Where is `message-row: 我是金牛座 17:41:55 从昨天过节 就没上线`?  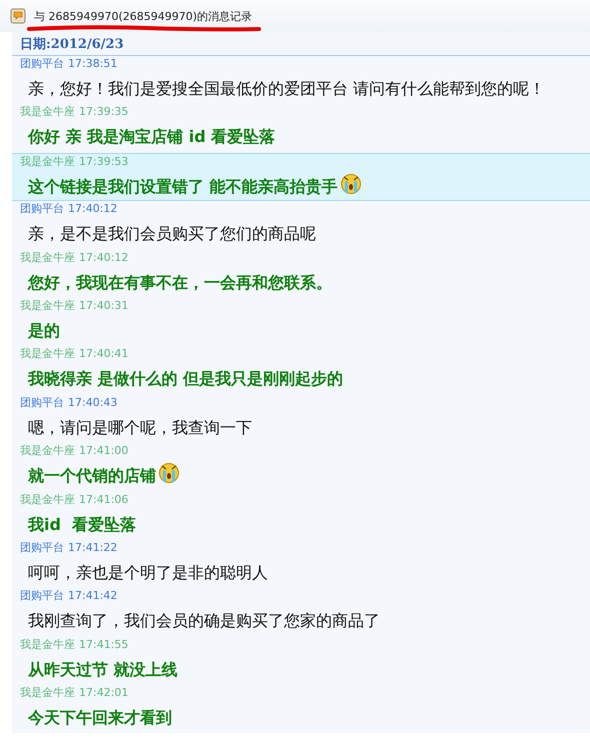
message-row: 我是金牛座 17:41:55 从昨天过节 就没上线 is located at coordinates (301, 661).